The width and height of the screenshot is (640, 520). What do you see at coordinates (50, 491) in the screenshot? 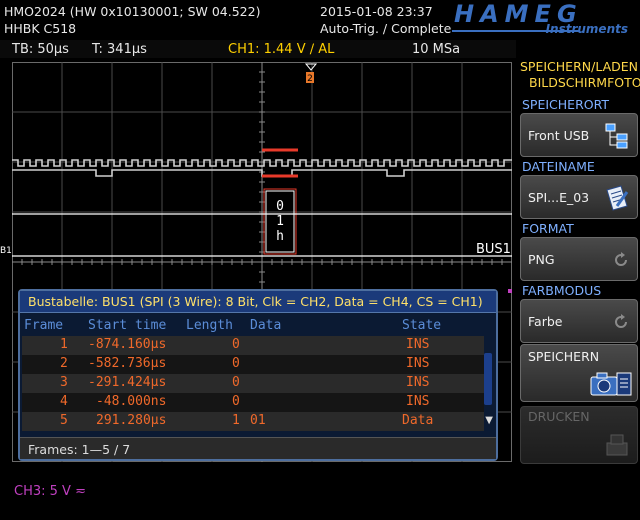
I see `ch3-readout: CH3: 5 V ≂` at bounding box center [50, 491].